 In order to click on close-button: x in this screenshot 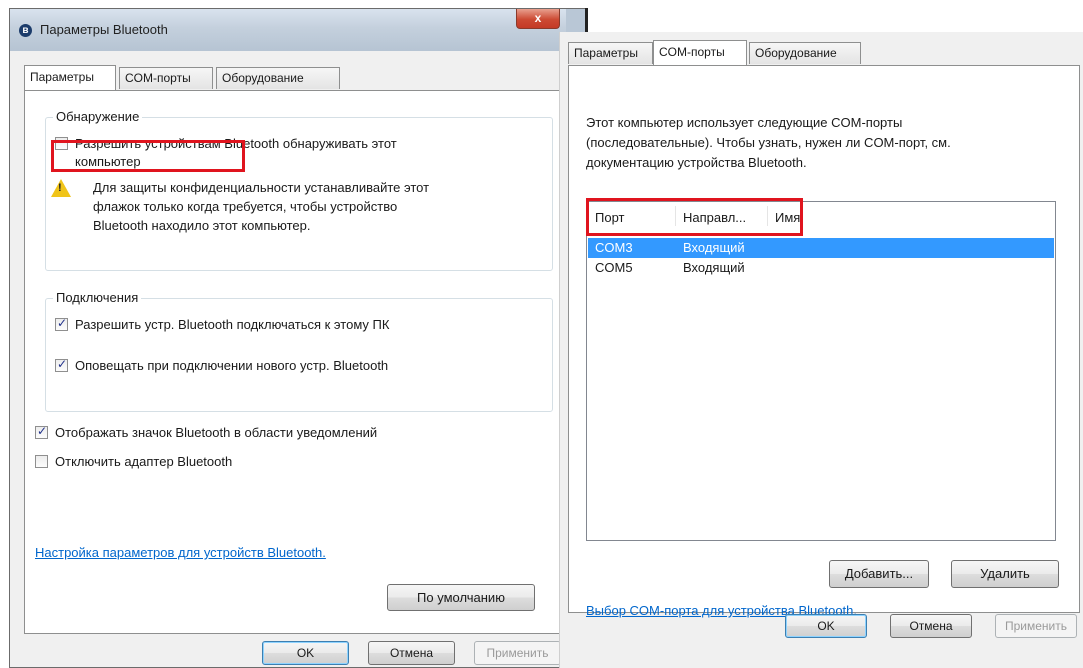, I will do `click(538, 19)`.